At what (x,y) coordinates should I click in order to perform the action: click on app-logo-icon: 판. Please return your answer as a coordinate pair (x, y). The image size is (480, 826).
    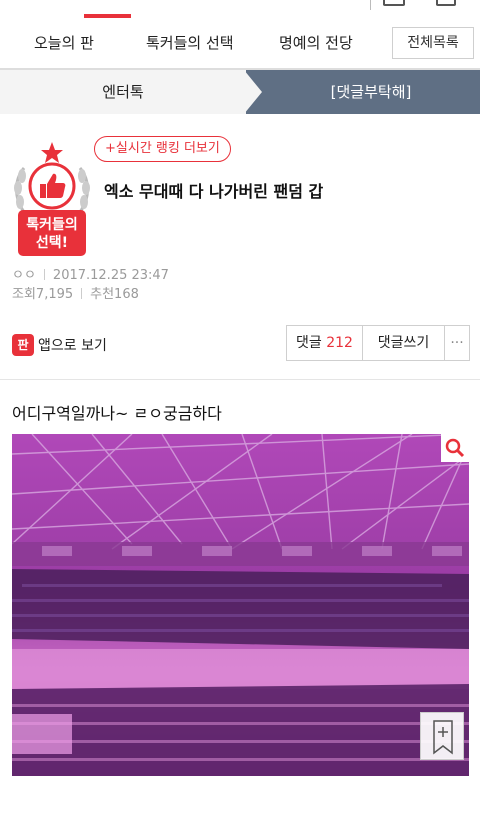
    Looking at the image, I should click on (23, 345).